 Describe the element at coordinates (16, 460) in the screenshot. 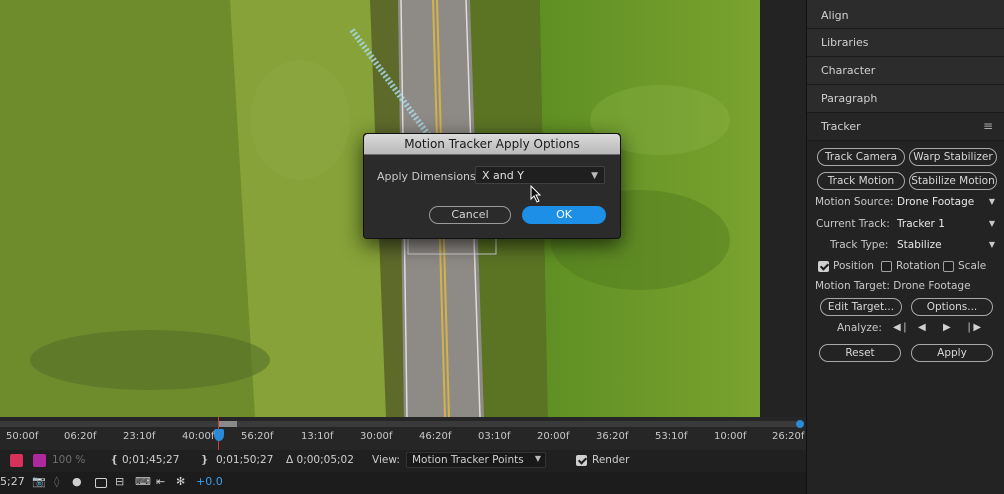

I see `red-swatch-icon` at that location.